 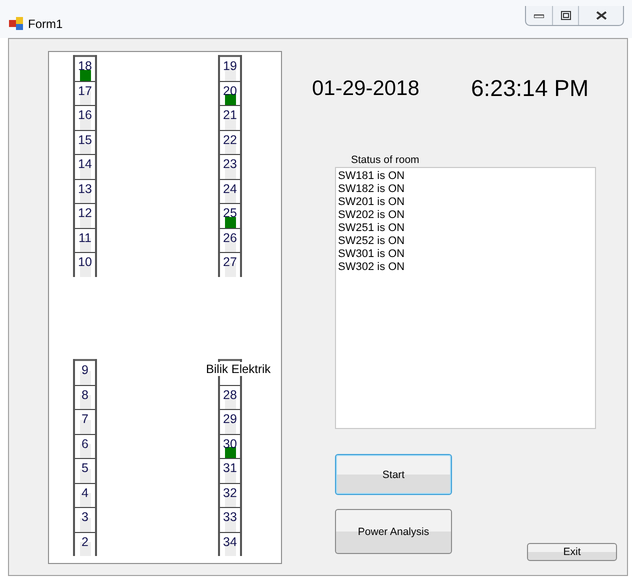 What do you see at coordinates (85, 190) in the screenshot?
I see `room-number: 13` at bounding box center [85, 190].